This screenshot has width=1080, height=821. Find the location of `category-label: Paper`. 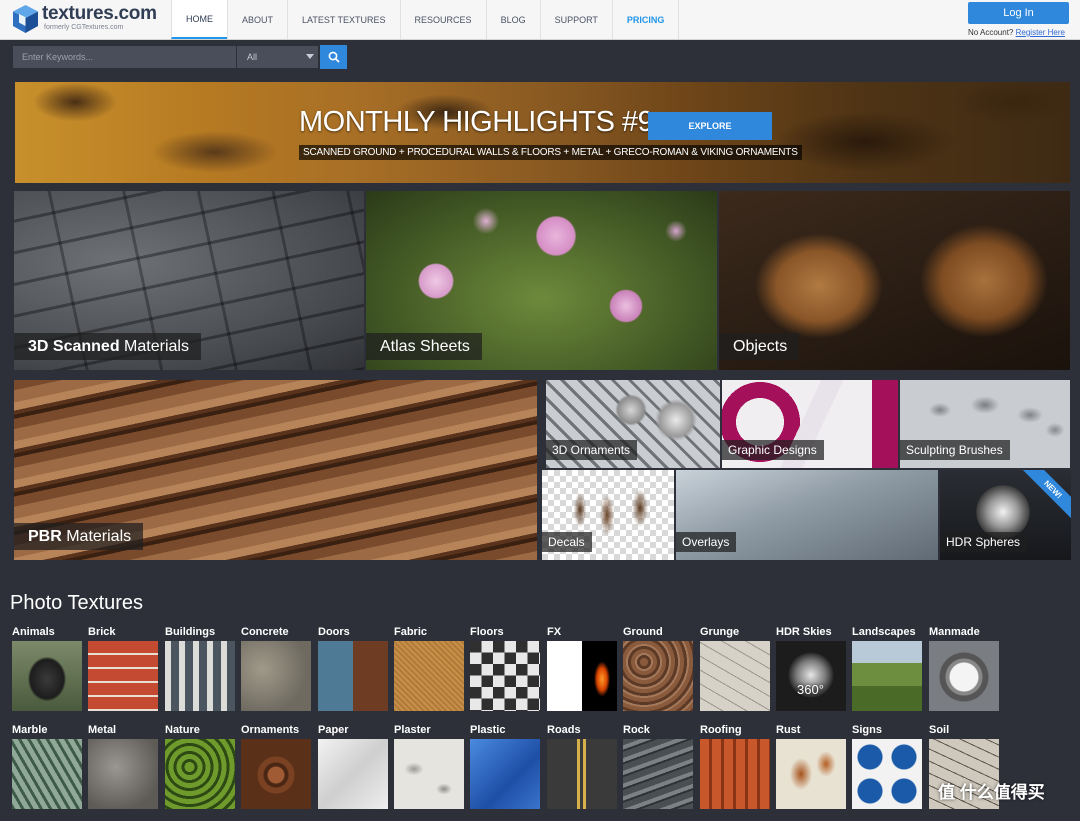

category-label: Paper is located at coordinates (333, 730).